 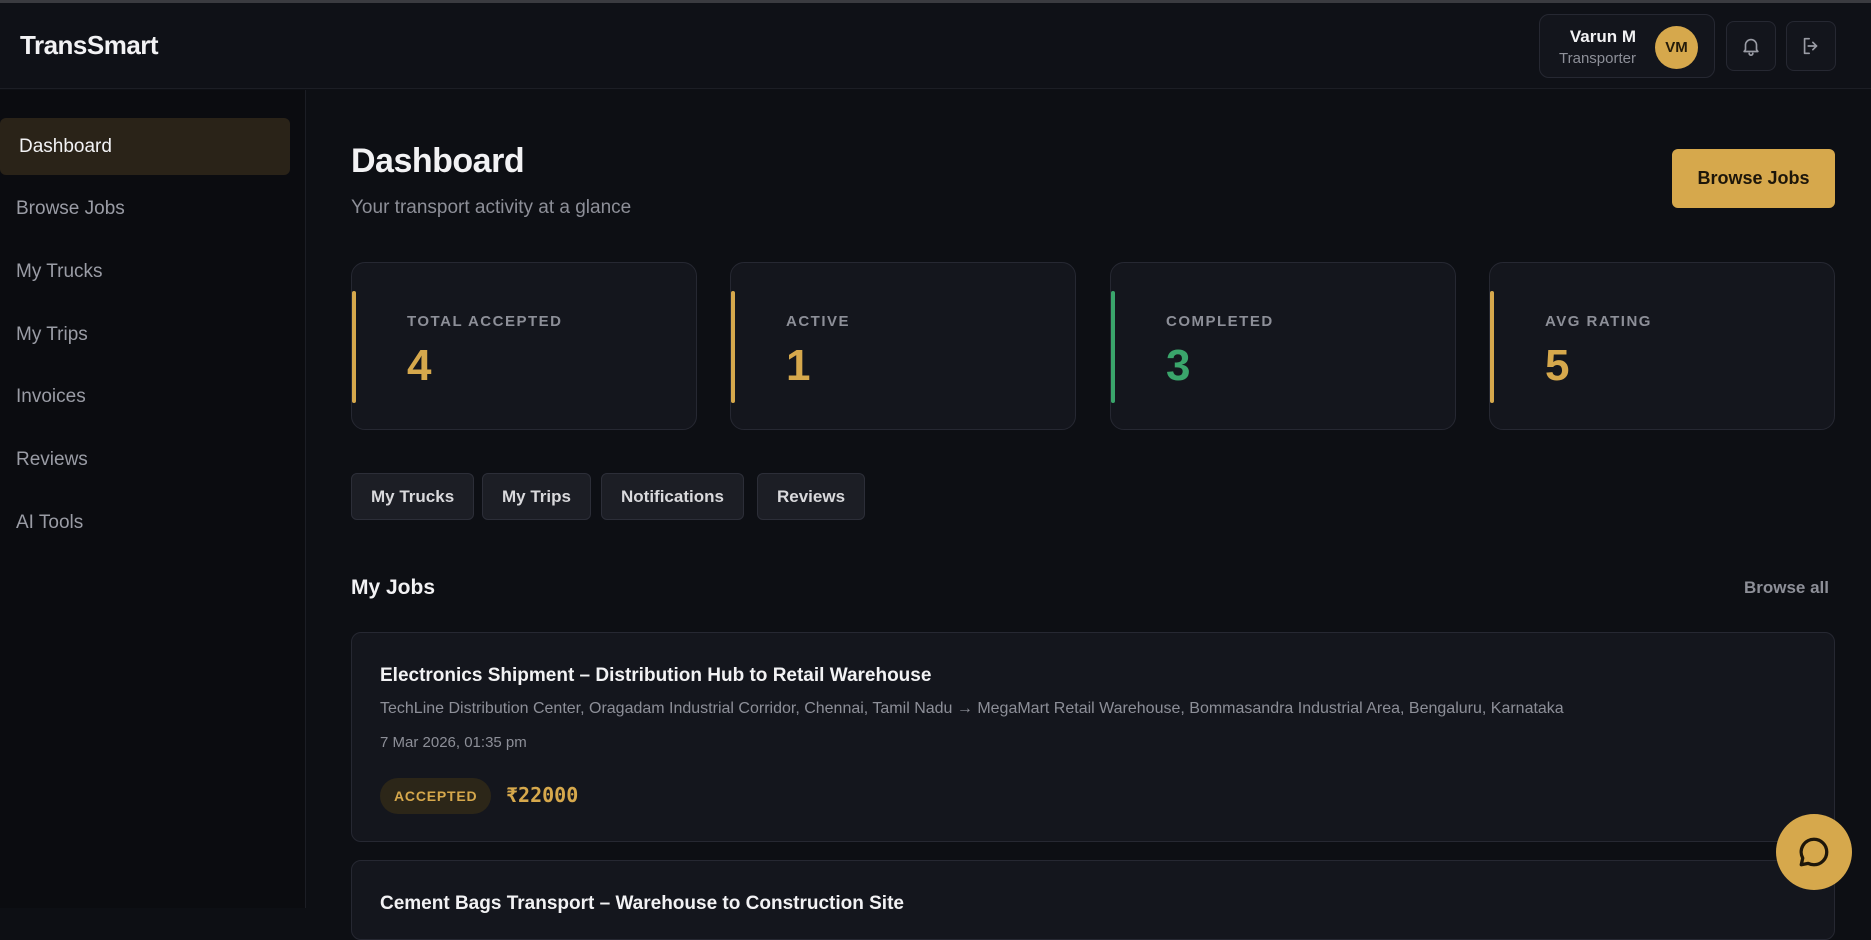 I want to click on sidebar-item-ai-tools: AI Tools, so click(x=145, y=522).